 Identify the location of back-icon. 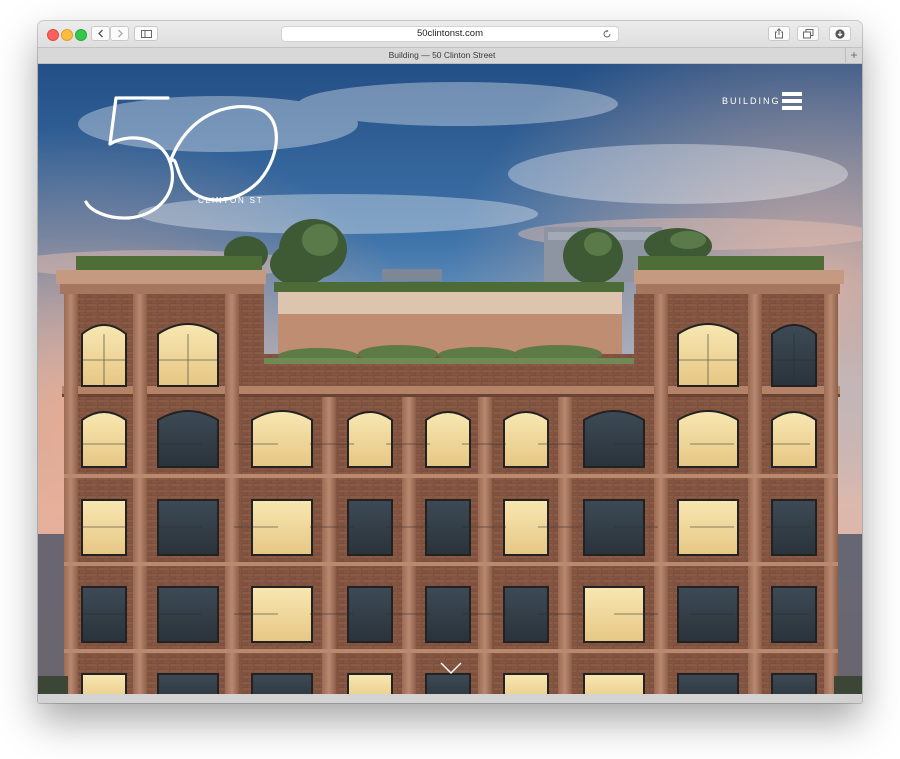
(100, 33).